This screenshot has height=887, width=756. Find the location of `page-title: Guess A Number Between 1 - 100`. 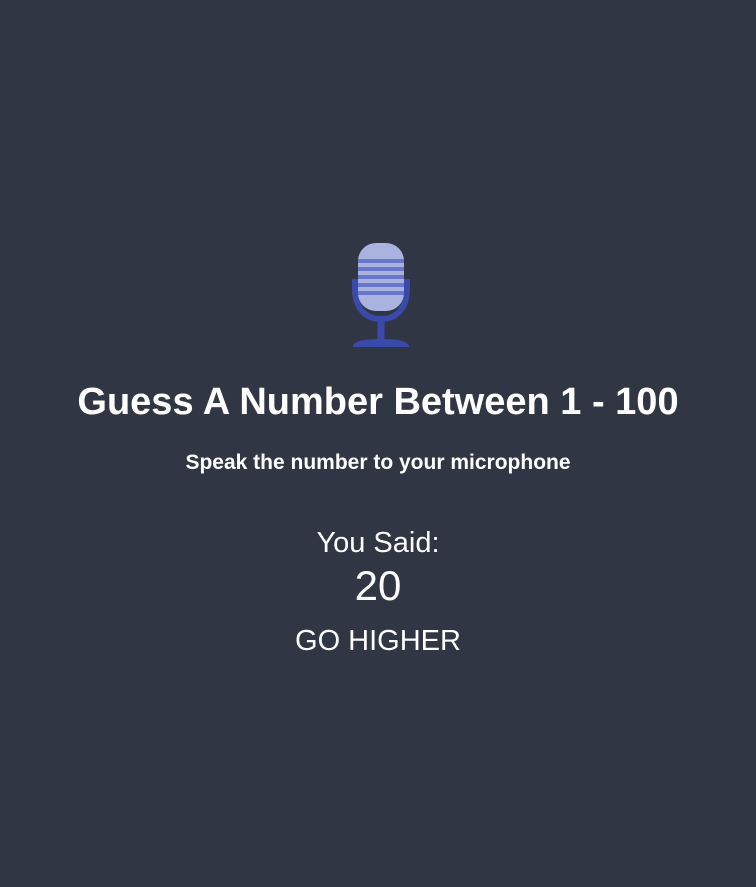

page-title: Guess A Number Between 1 - 100 is located at coordinates (378, 402).